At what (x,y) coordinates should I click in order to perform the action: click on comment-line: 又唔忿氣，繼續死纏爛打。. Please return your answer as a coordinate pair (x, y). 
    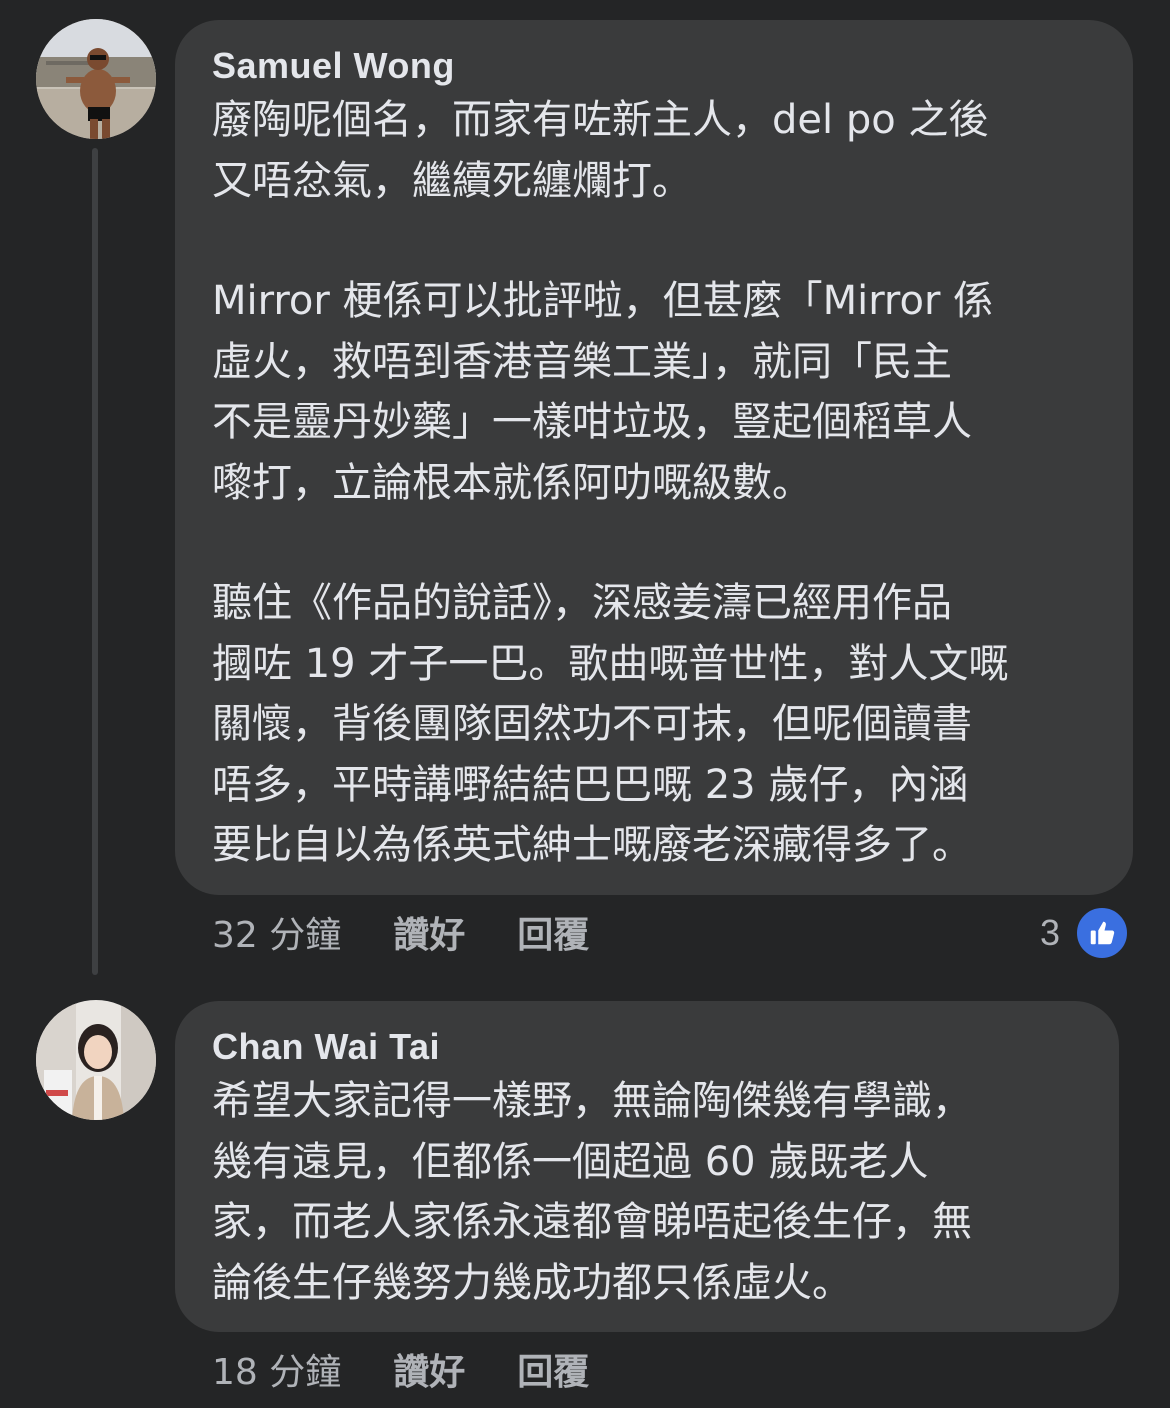
    Looking at the image, I should click on (452, 180).